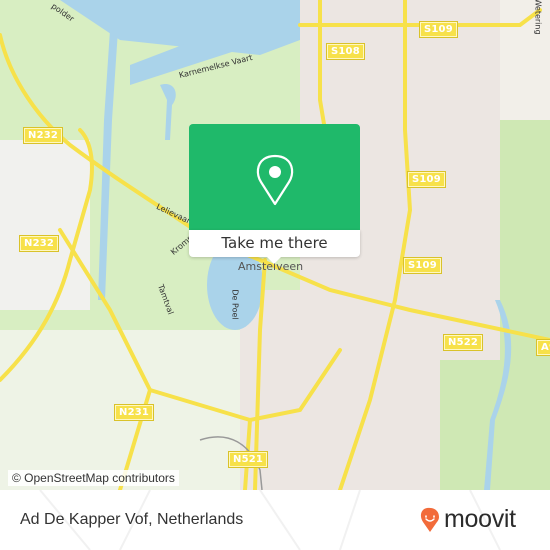 The image size is (550, 550). What do you see at coordinates (235, 304) in the screenshot?
I see `street-label-de-poel: De Poel` at bounding box center [235, 304].